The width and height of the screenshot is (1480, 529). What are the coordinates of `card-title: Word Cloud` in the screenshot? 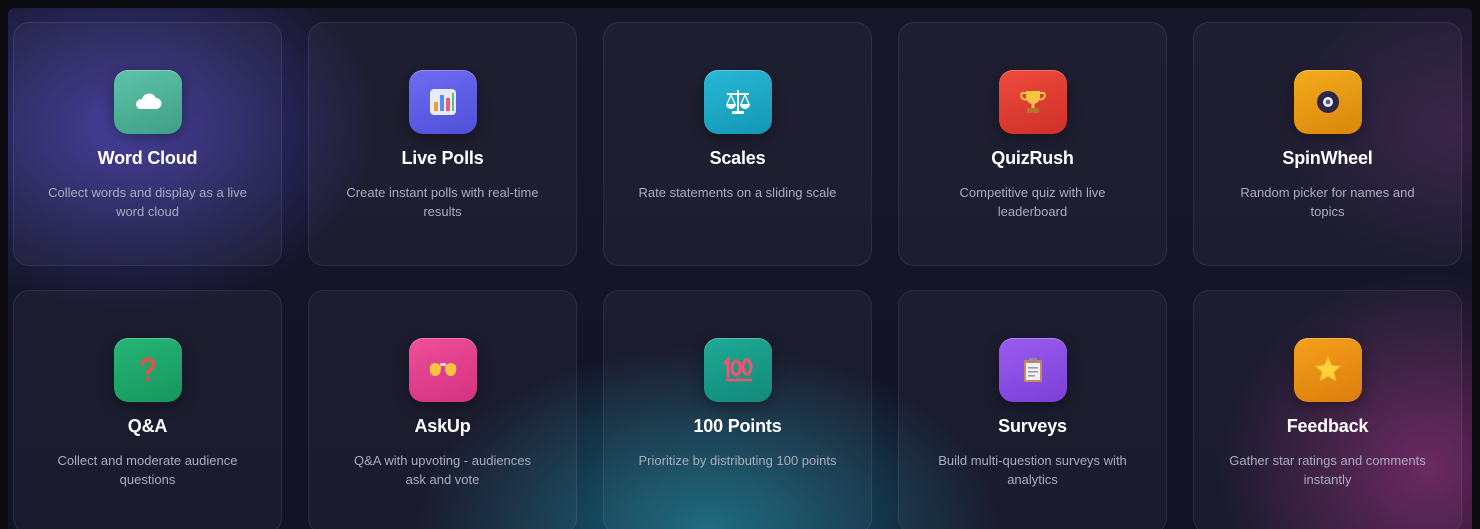 It's located at (147, 158).